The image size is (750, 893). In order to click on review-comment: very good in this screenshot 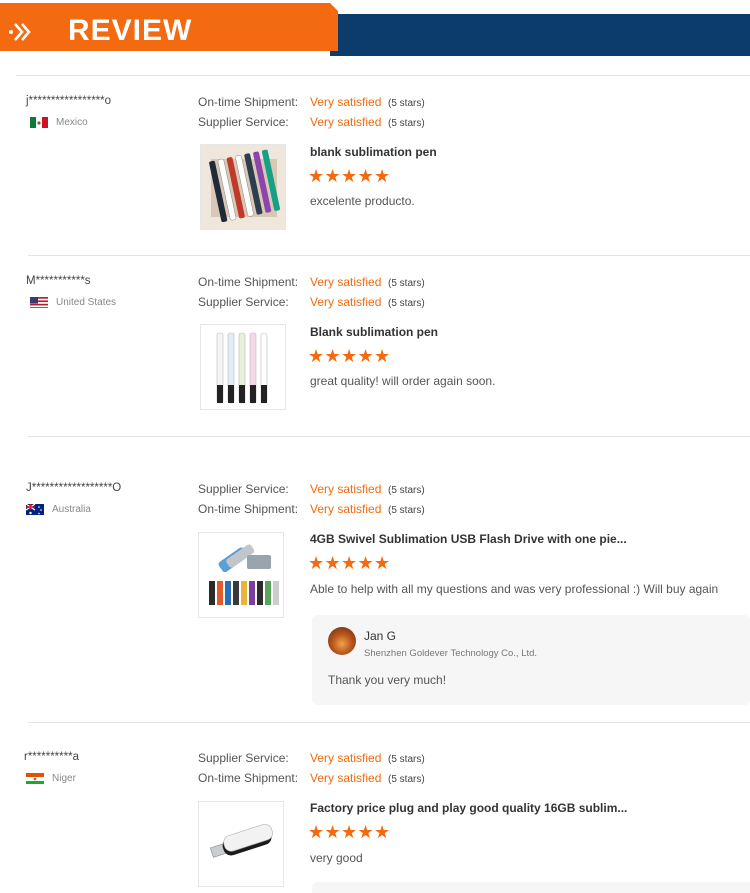, I will do `click(336, 858)`.